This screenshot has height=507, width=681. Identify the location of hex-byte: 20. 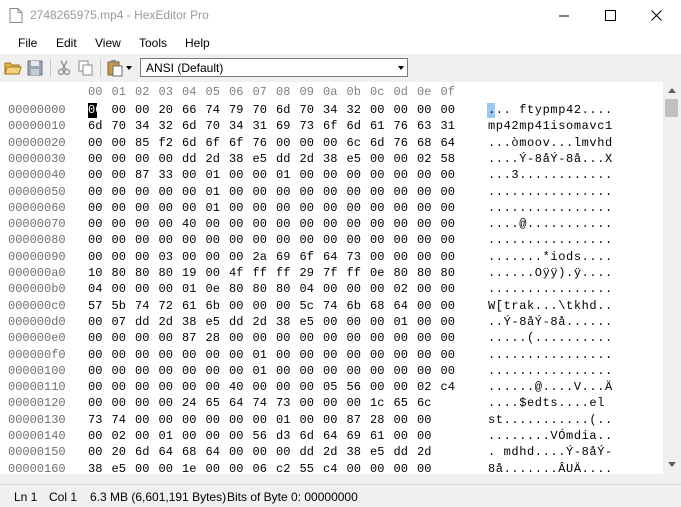
(166, 110).